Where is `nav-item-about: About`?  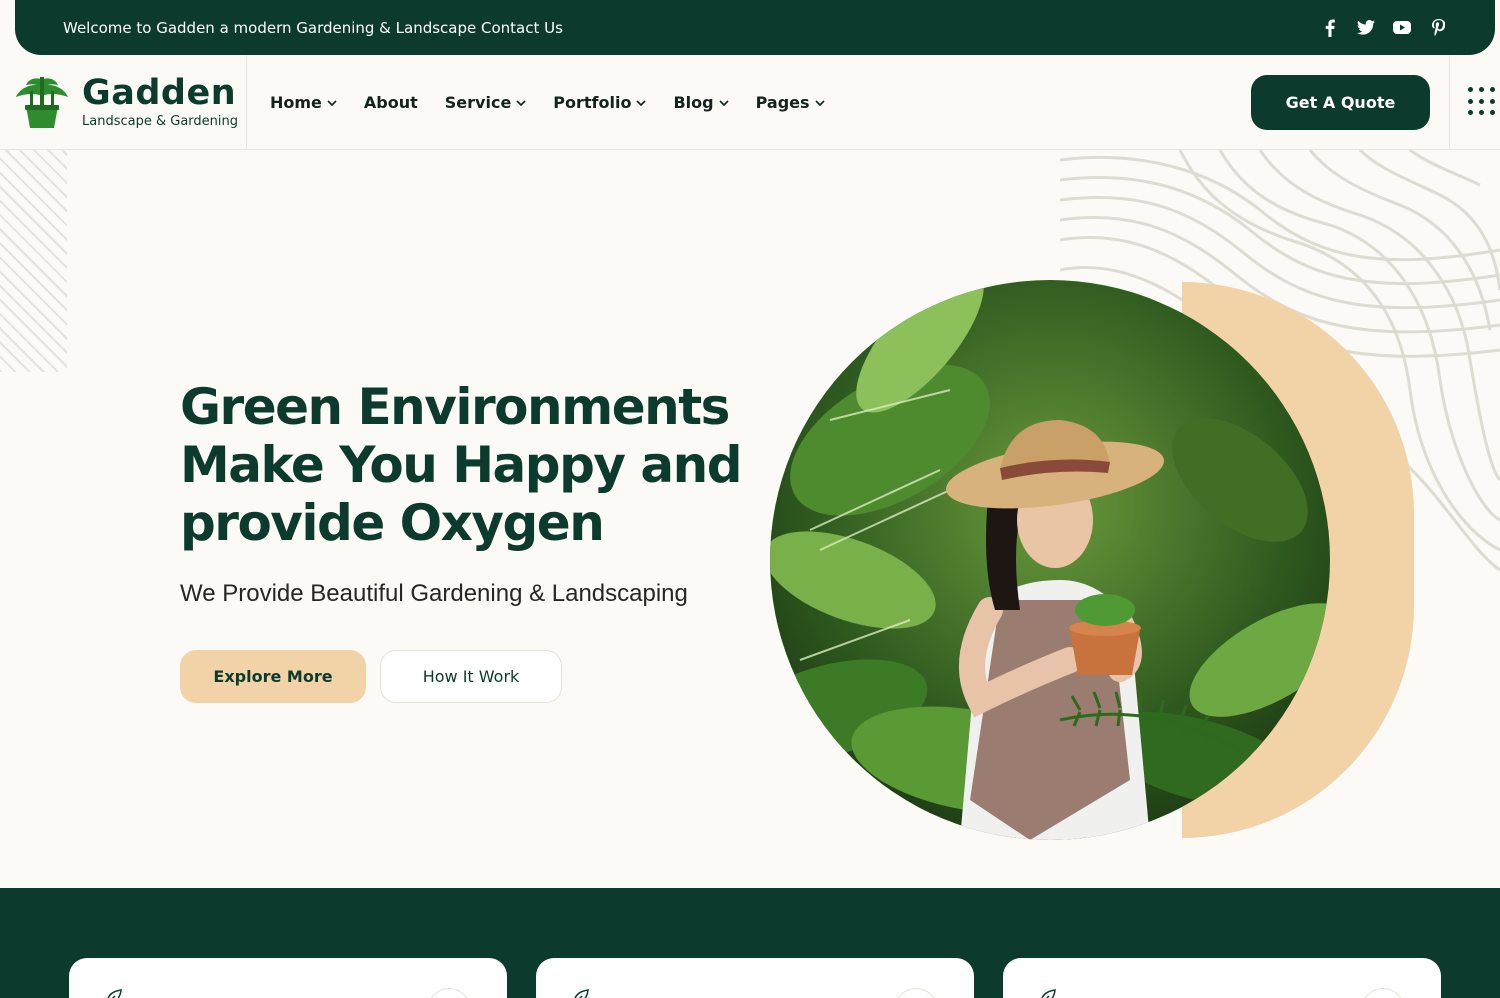 nav-item-about: About is located at coordinates (391, 102).